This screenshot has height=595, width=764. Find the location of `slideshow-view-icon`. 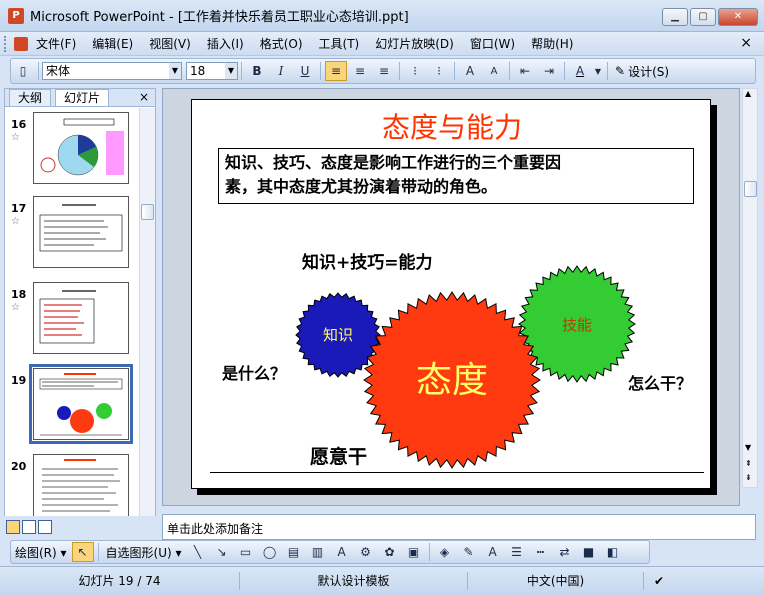

slideshow-view-icon is located at coordinates (45, 527).